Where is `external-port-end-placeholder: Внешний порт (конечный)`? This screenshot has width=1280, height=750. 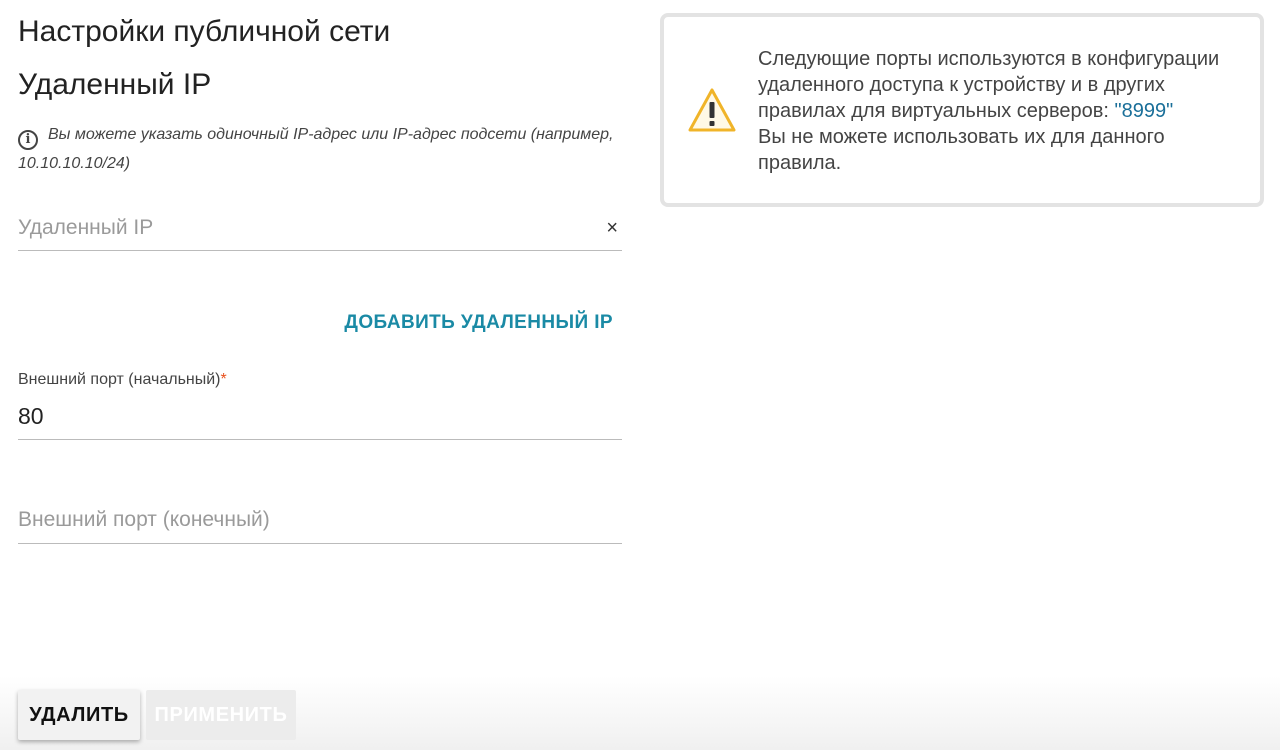 external-port-end-placeholder: Внешний порт (конечный) is located at coordinates (144, 519).